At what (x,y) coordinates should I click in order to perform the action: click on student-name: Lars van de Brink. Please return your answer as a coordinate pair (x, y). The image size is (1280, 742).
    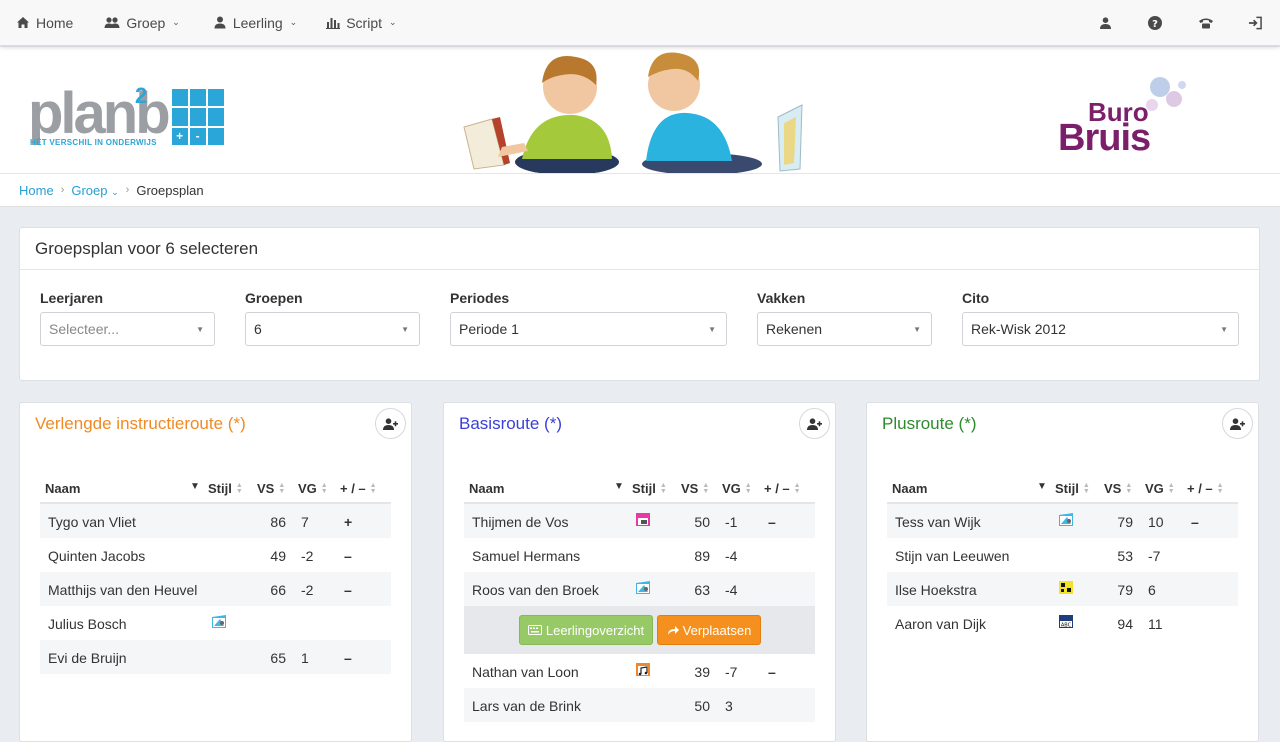
    Looking at the image, I should click on (526, 706).